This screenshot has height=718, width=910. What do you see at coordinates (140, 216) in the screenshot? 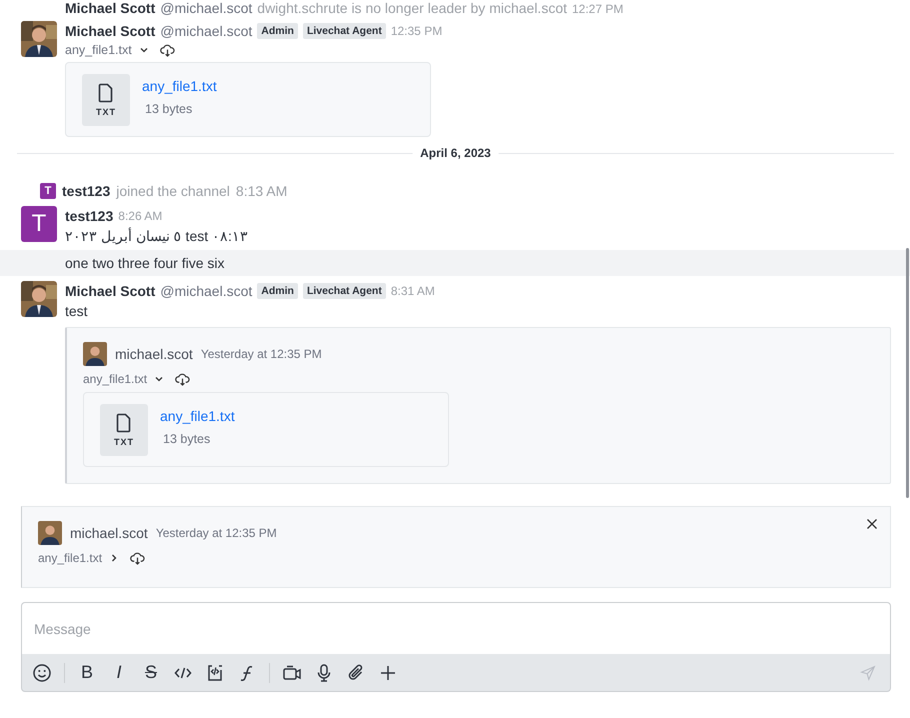
I see `timestamp: 8:26 AM` at bounding box center [140, 216].